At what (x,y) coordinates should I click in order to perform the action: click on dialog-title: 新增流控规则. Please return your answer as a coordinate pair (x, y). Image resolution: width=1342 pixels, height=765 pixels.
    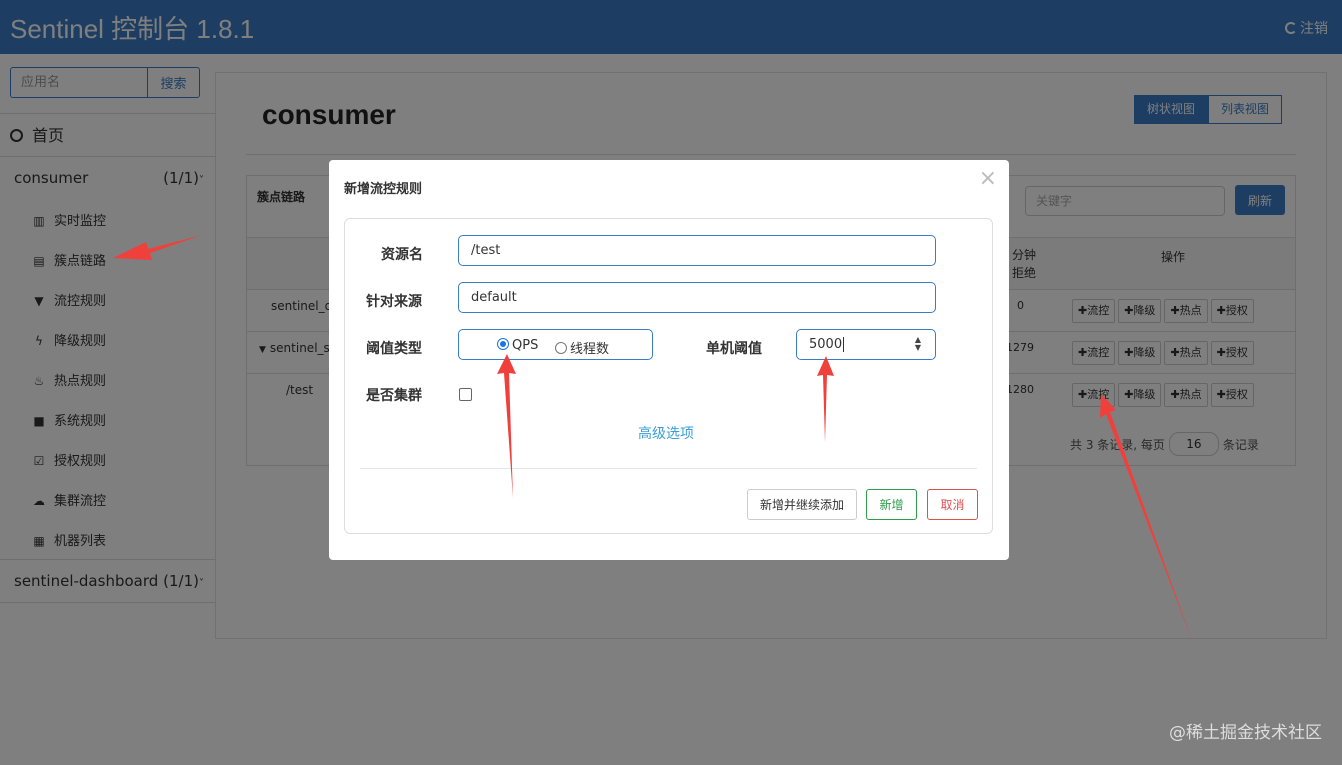
    Looking at the image, I should click on (383, 189).